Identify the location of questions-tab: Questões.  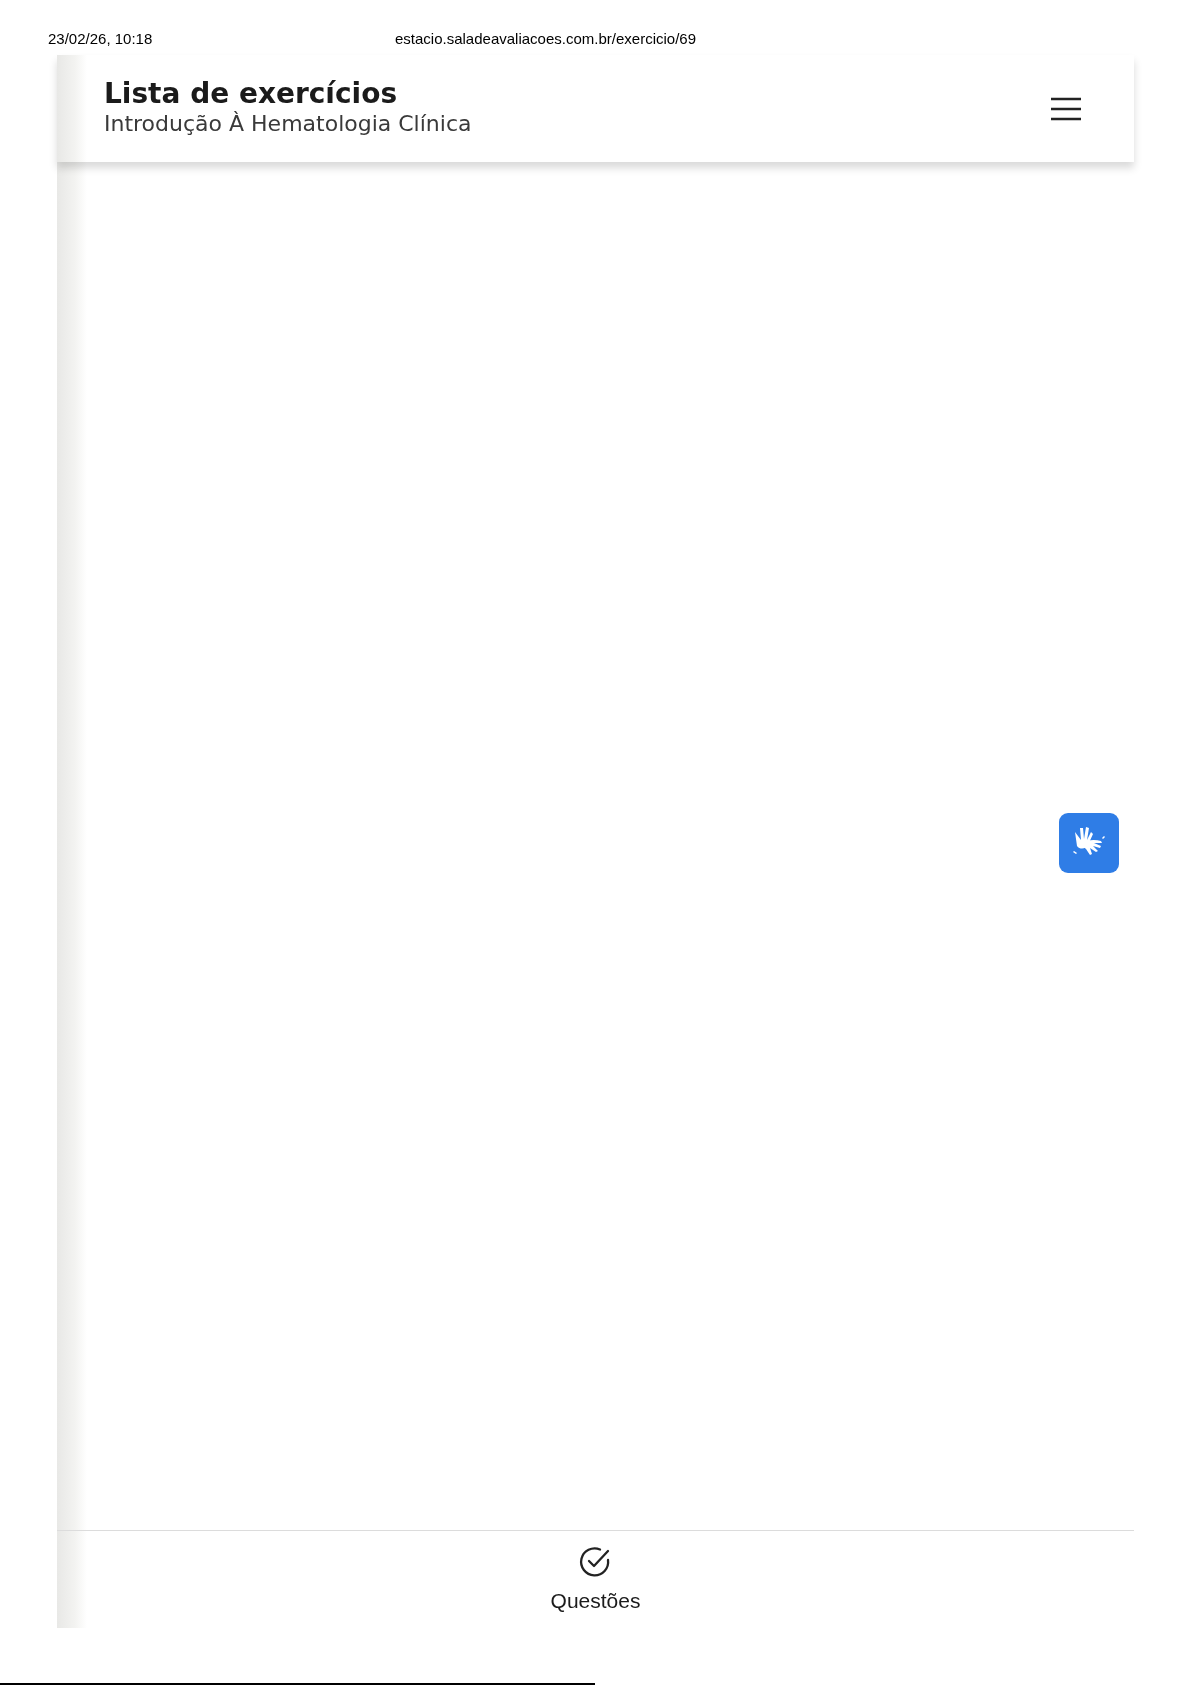
(595, 1586).